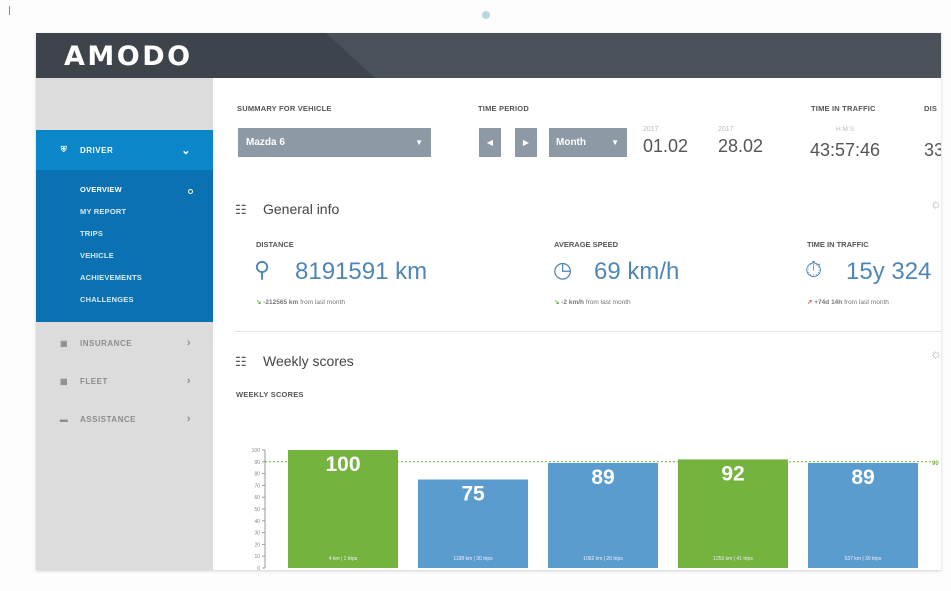 This screenshot has width=951, height=591. What do you see at coordinates (97, 255) in the screenshot?
I see `submenu-item-vehicle: VEHICLE` at bounding box center [97, 255].